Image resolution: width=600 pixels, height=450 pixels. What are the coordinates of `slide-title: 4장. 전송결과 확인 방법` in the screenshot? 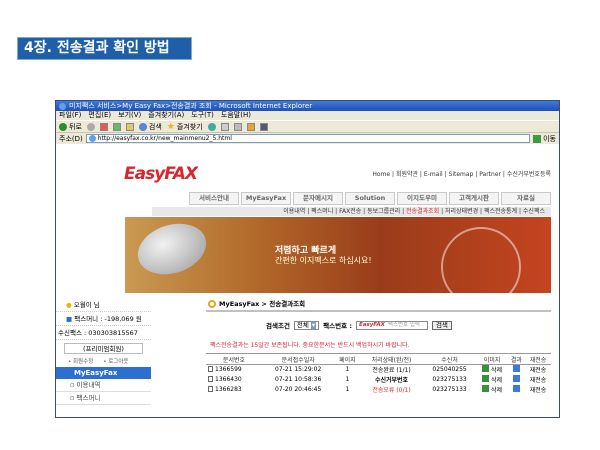 It's located at (104, 48).